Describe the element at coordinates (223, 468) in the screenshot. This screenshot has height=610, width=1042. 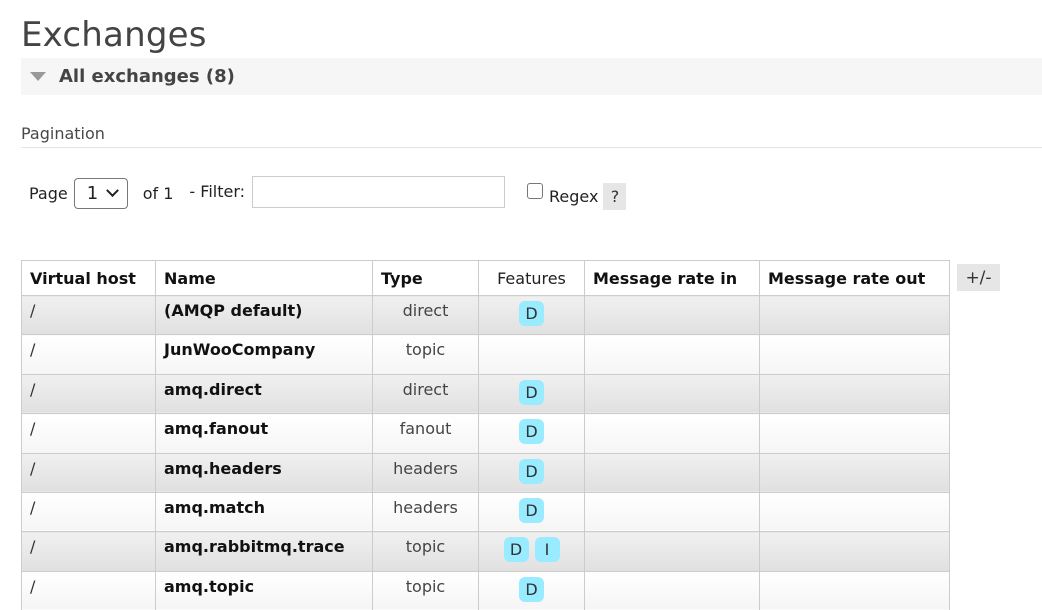
I see `exchange-name-link: amq.headers` at that location.